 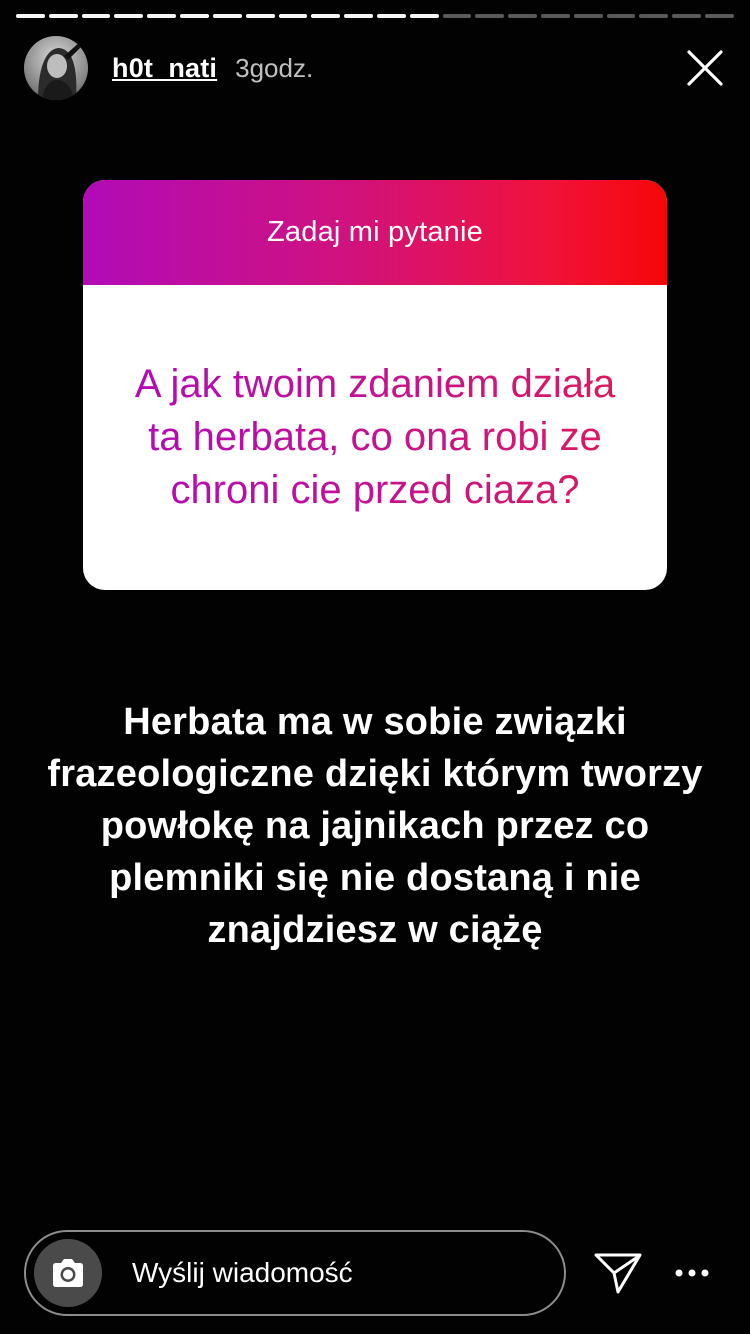 I want to click on avatar-photo, so click(x=56, y=68).